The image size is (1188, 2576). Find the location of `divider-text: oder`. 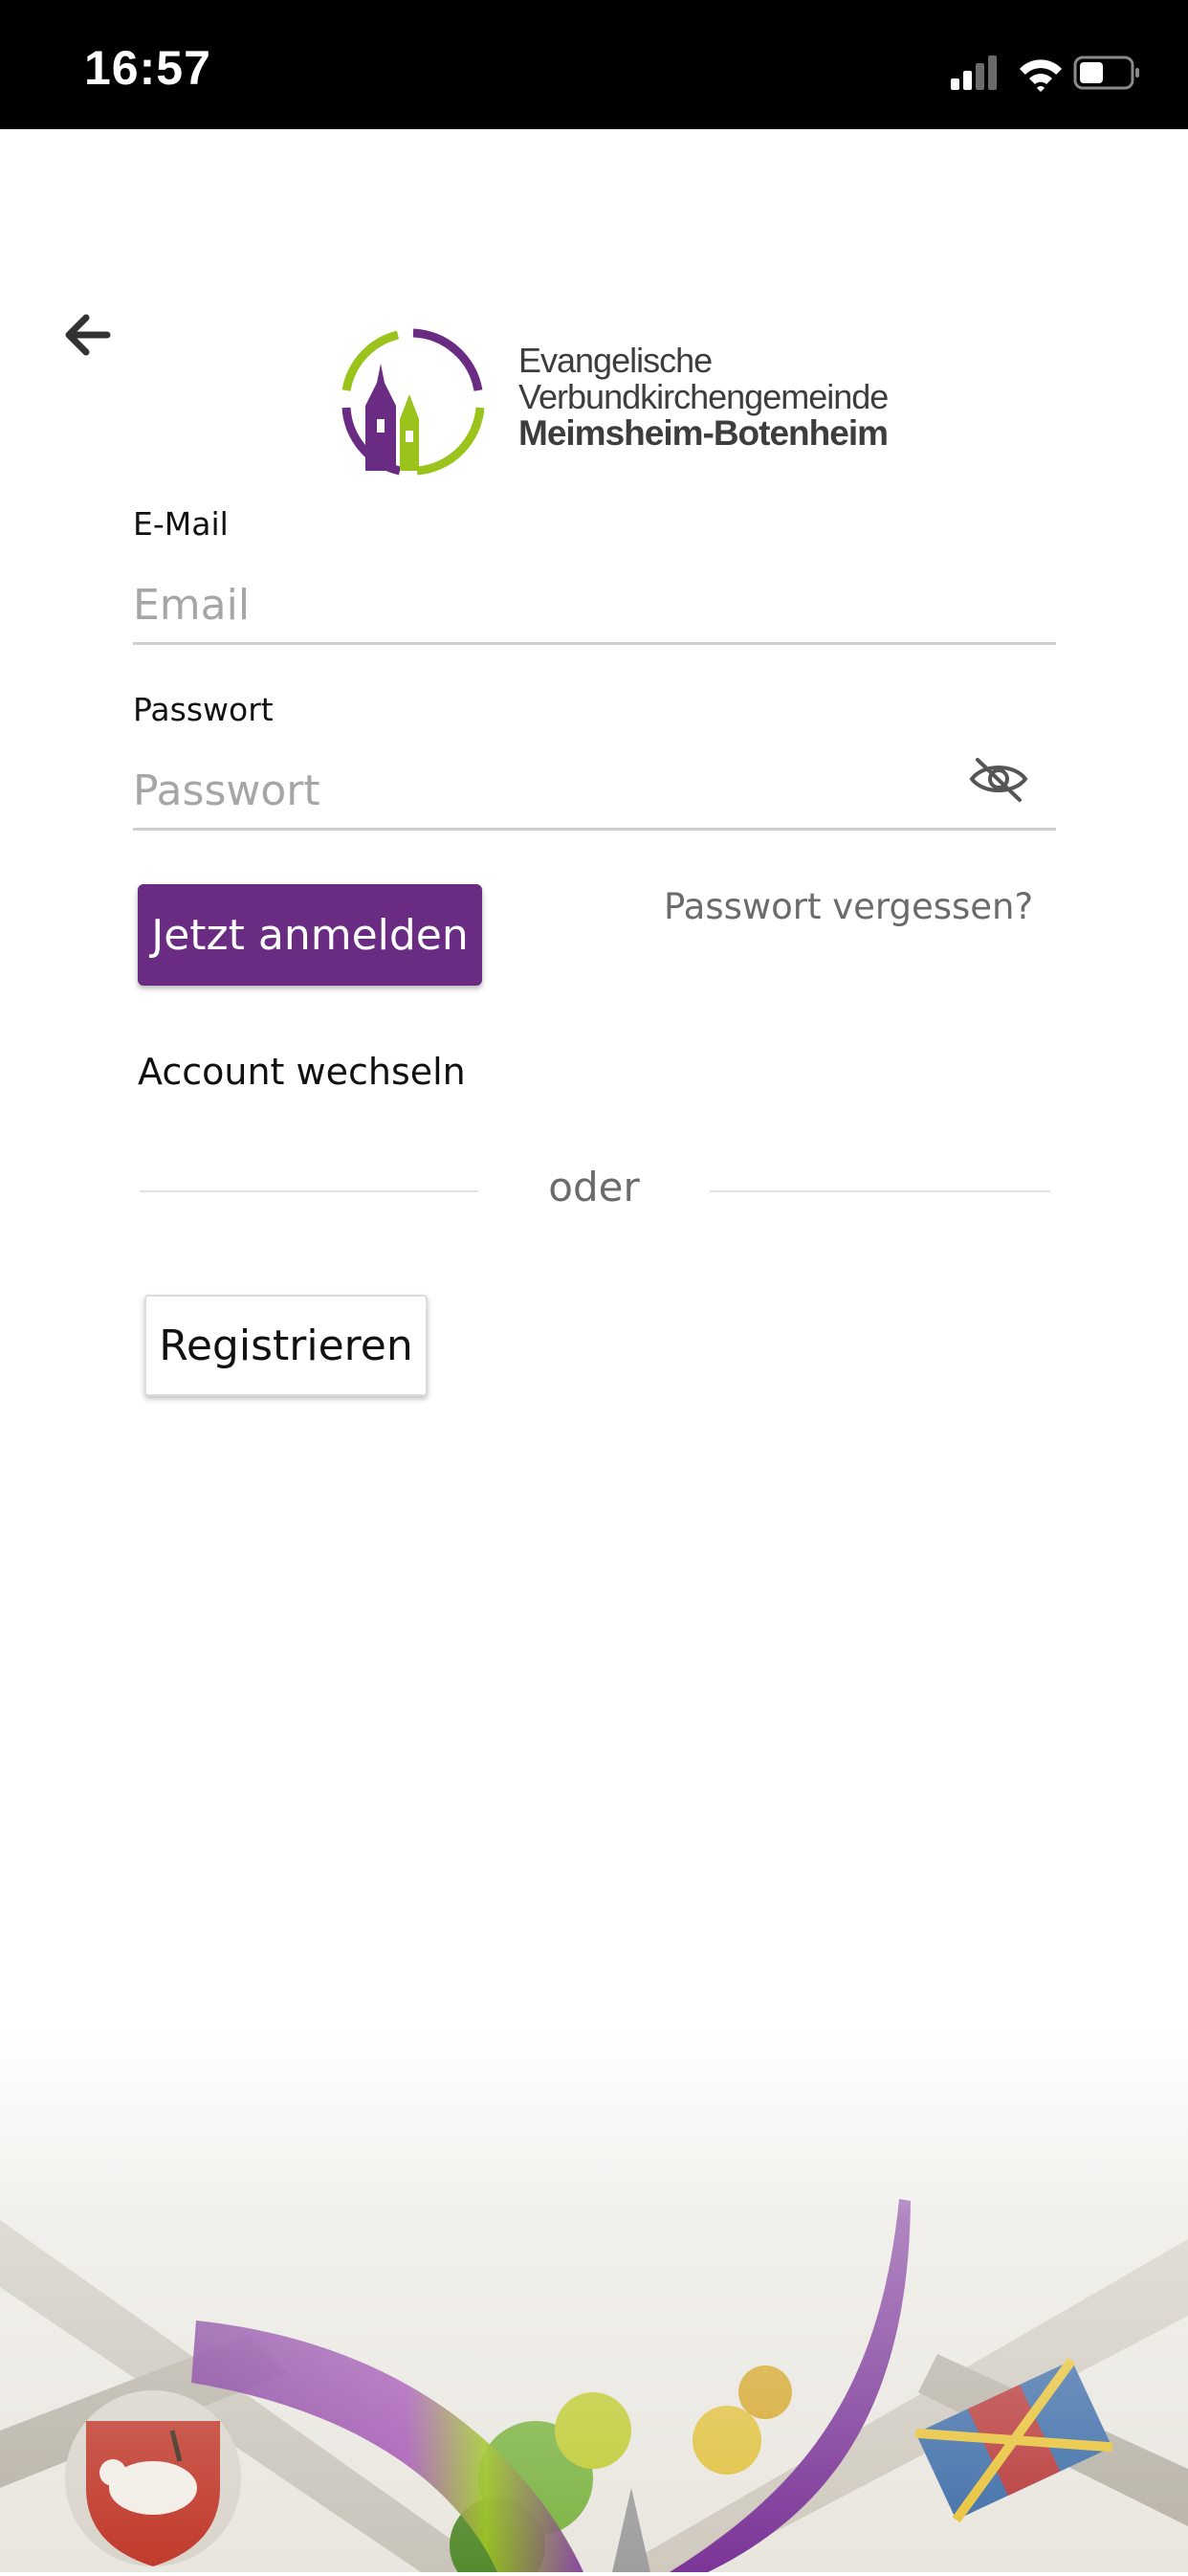

divider-text: oder is located at coordinates (594, 1187).